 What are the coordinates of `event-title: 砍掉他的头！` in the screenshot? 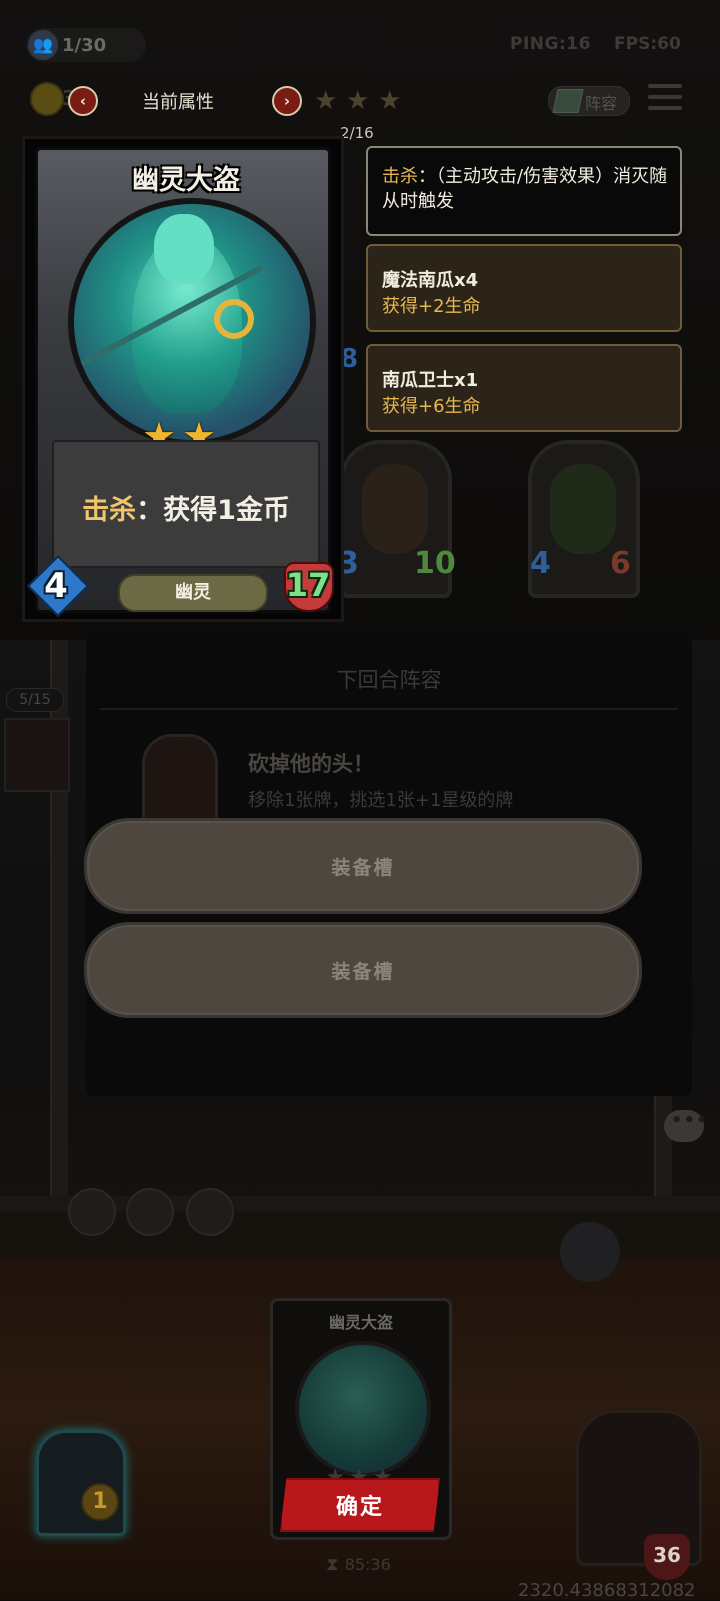 It's located at (311, 764).